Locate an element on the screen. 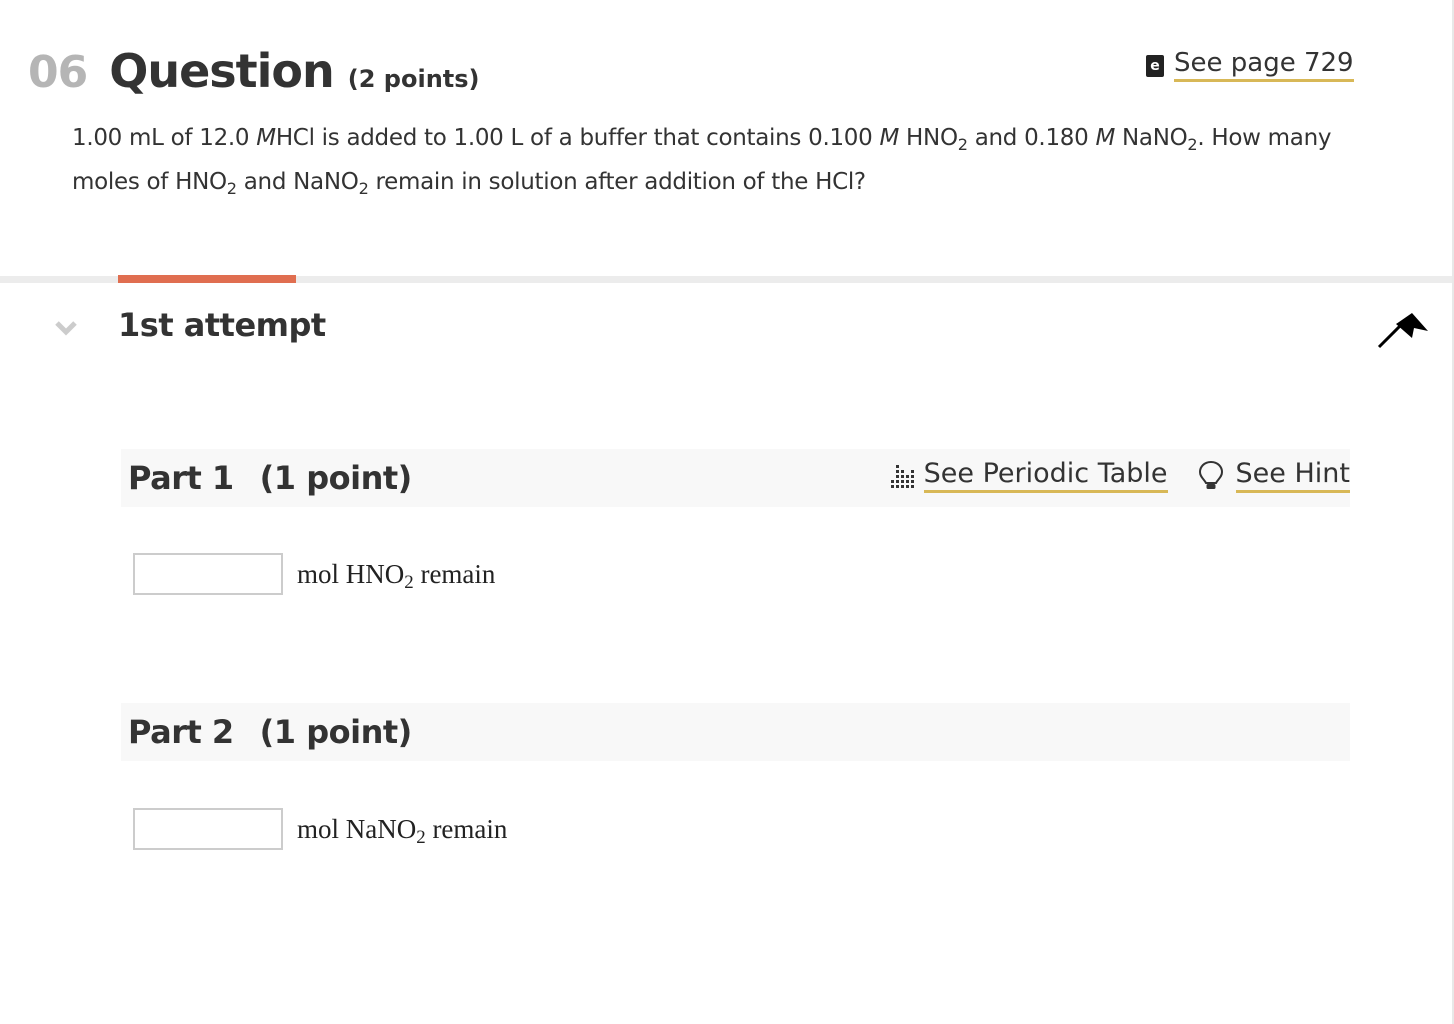 The height and width of the screenshot is (1024, 1454). ebook-icon: e is located at coordinates (1155, 66).